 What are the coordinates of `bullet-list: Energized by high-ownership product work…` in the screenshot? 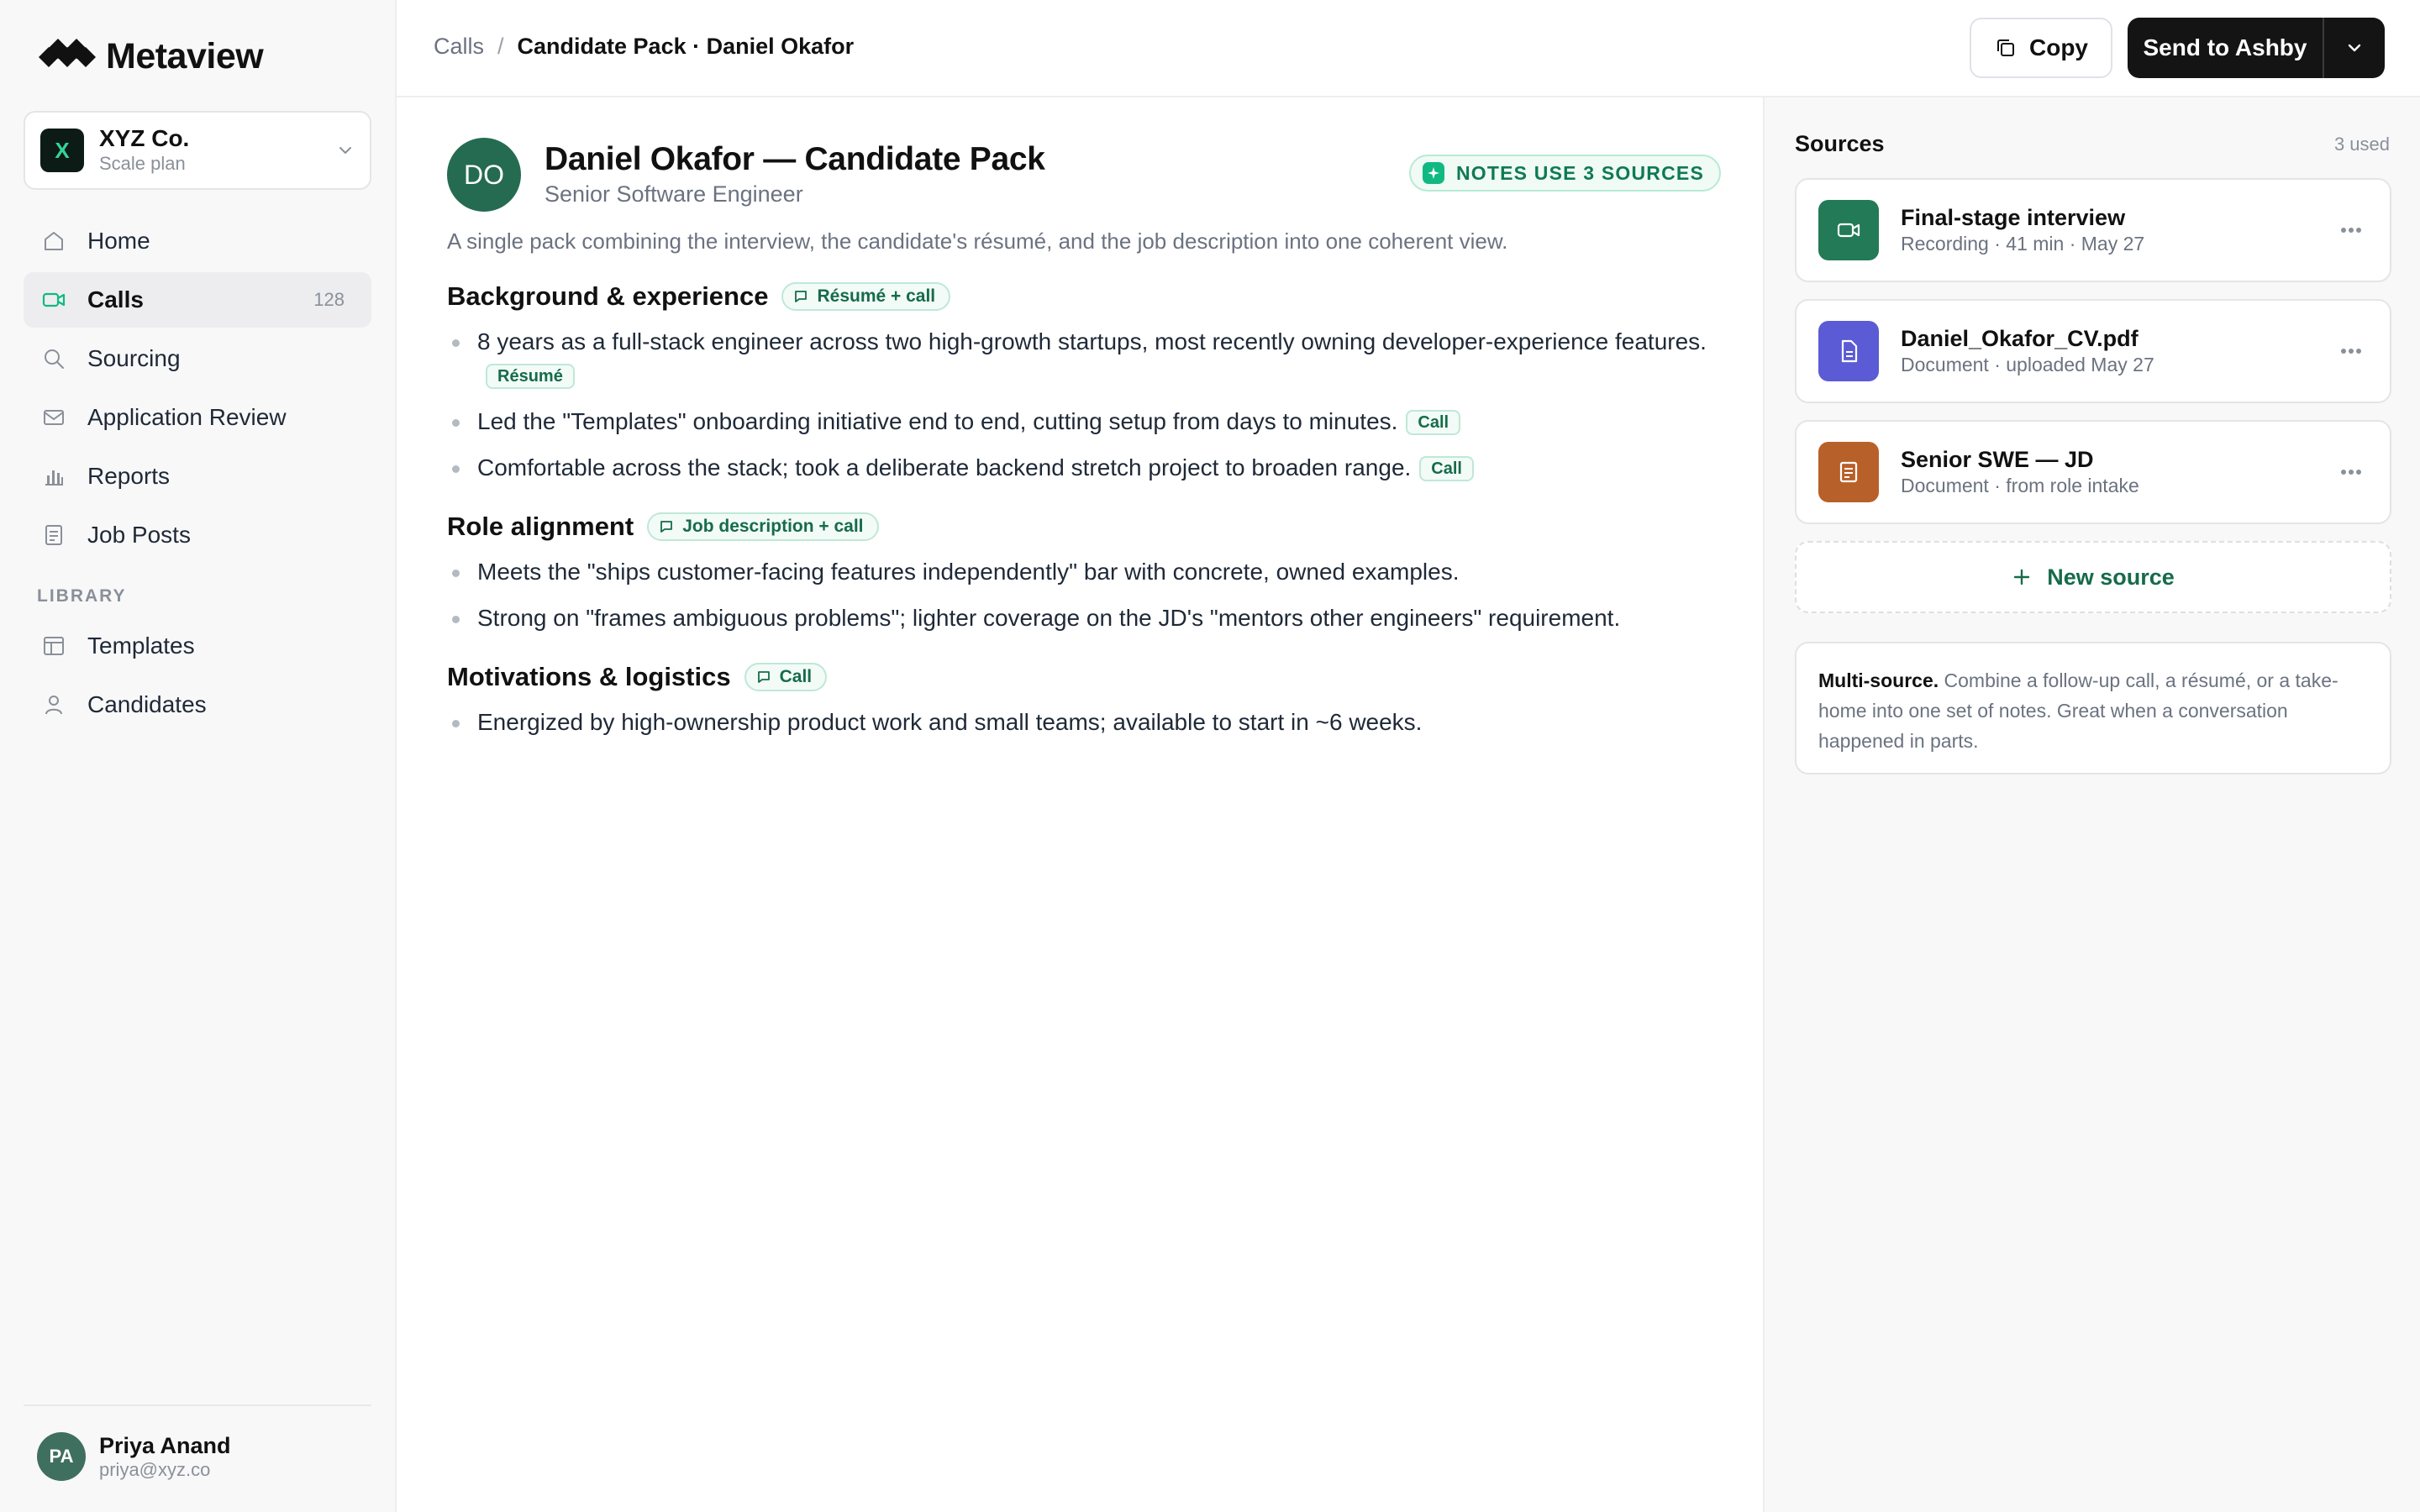 It's located at (1084, 722).